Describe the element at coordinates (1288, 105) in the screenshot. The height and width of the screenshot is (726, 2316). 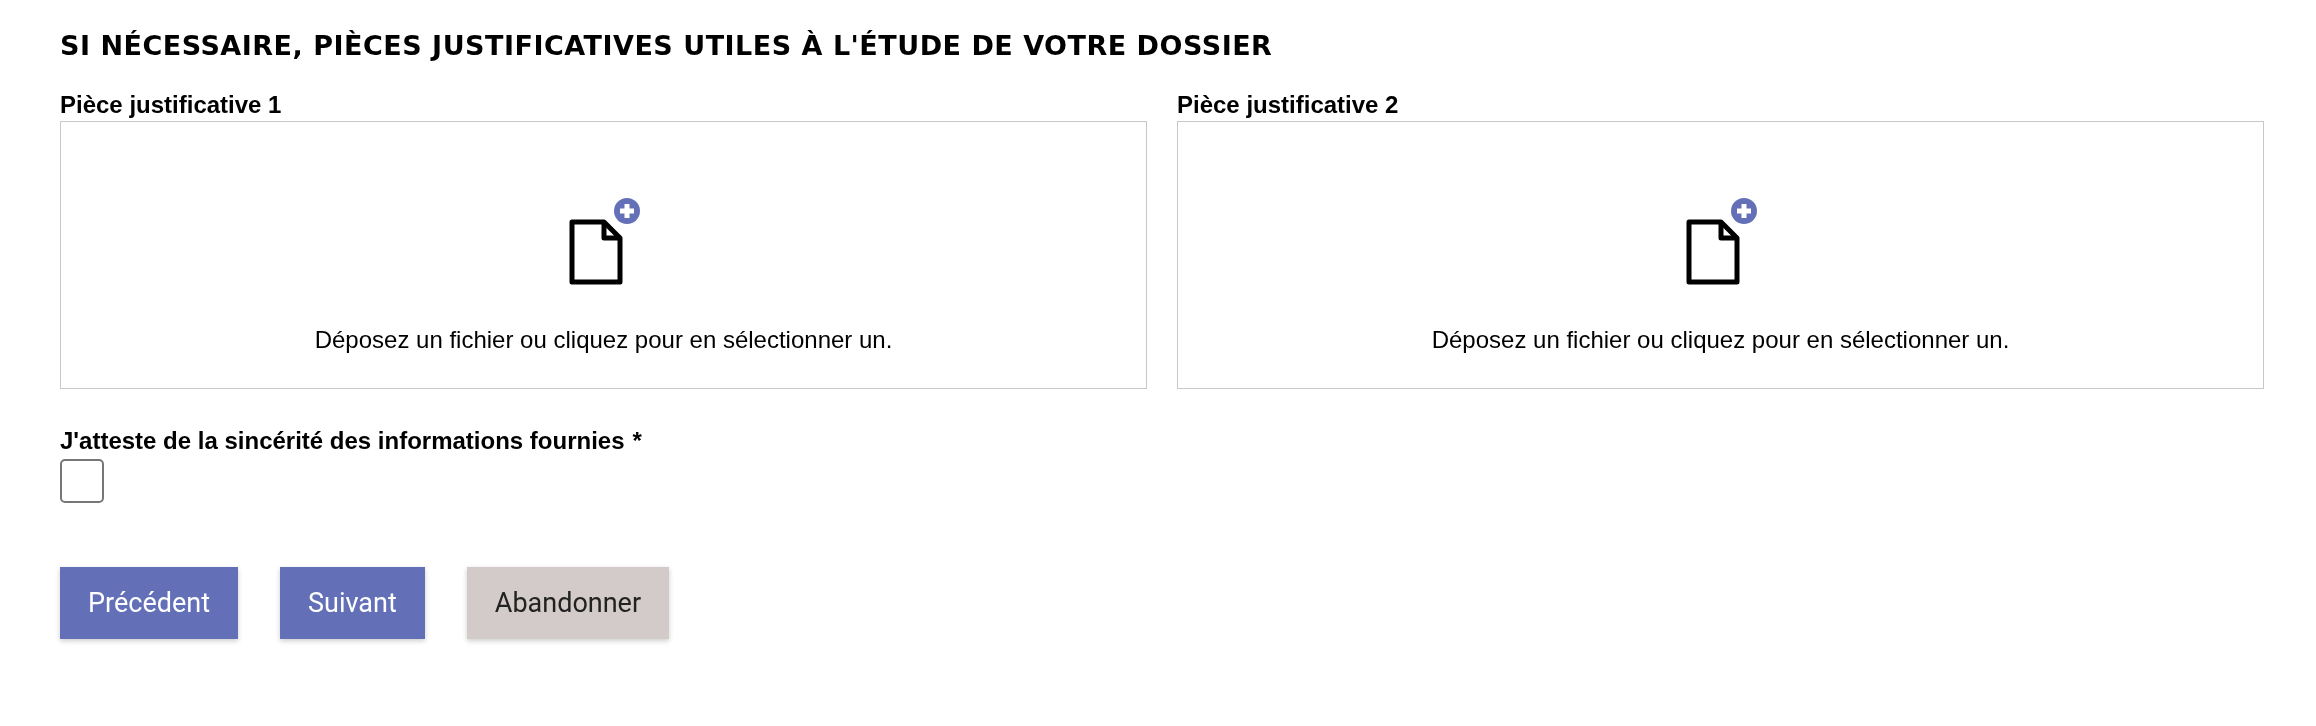
I see `field-label: Pièce justificative 2` at that location.